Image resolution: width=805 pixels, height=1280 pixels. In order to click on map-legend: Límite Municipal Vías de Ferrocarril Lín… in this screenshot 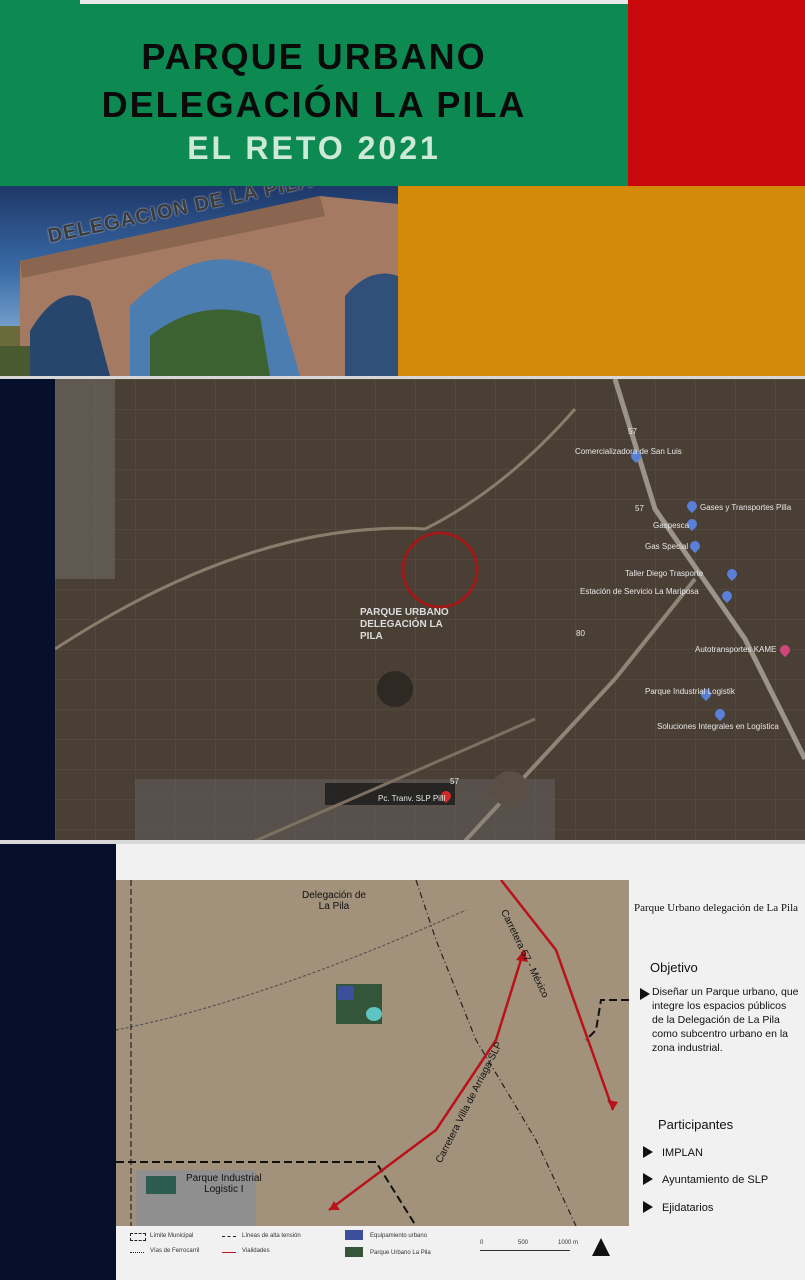, I will do `click(370, 1248)`.